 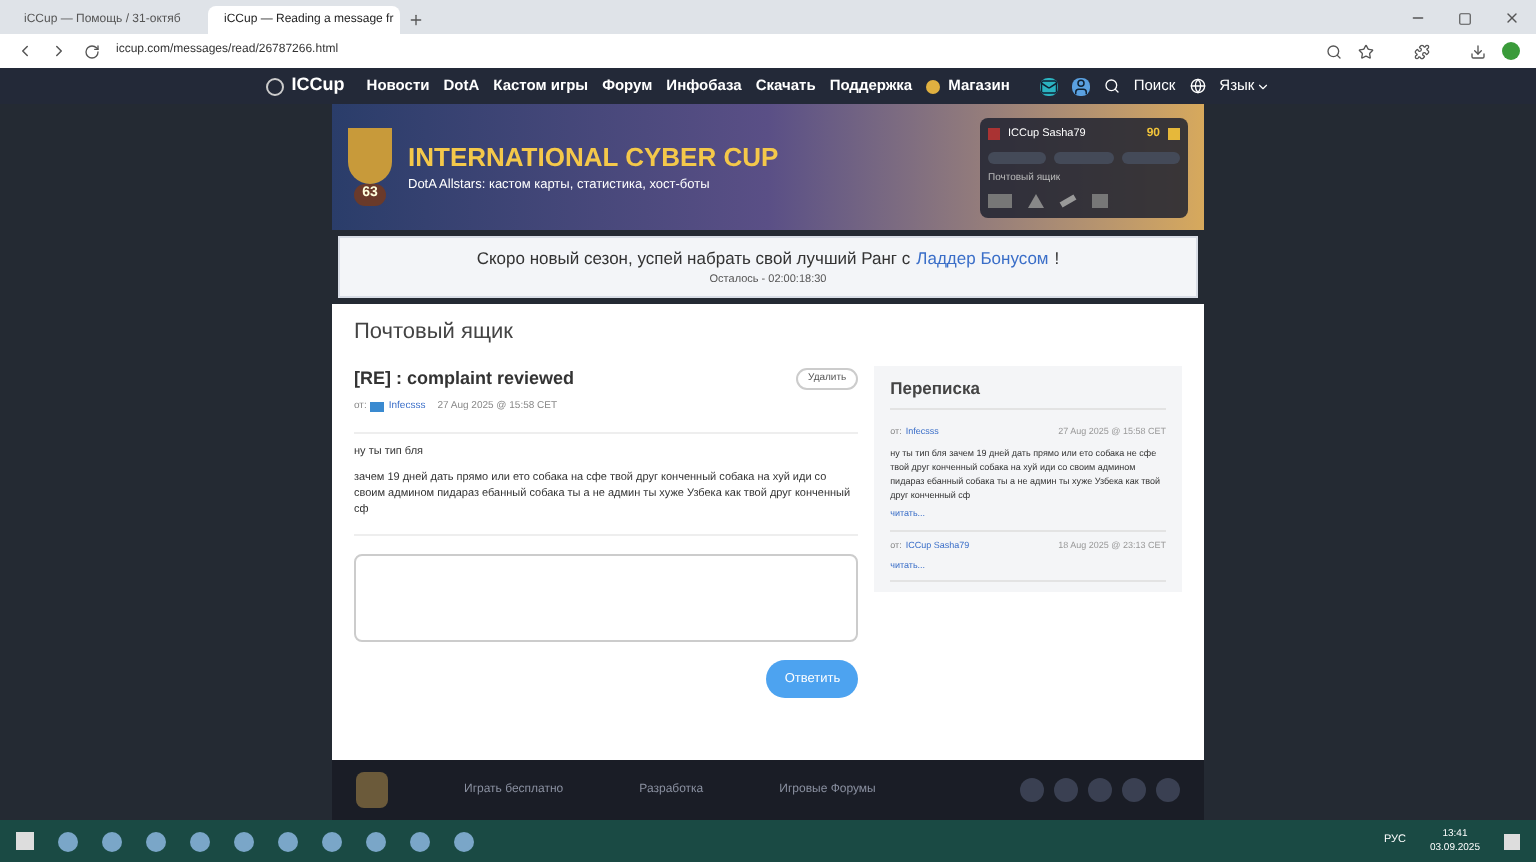 I want to click on user-icon, so click(x=1080, y=86).